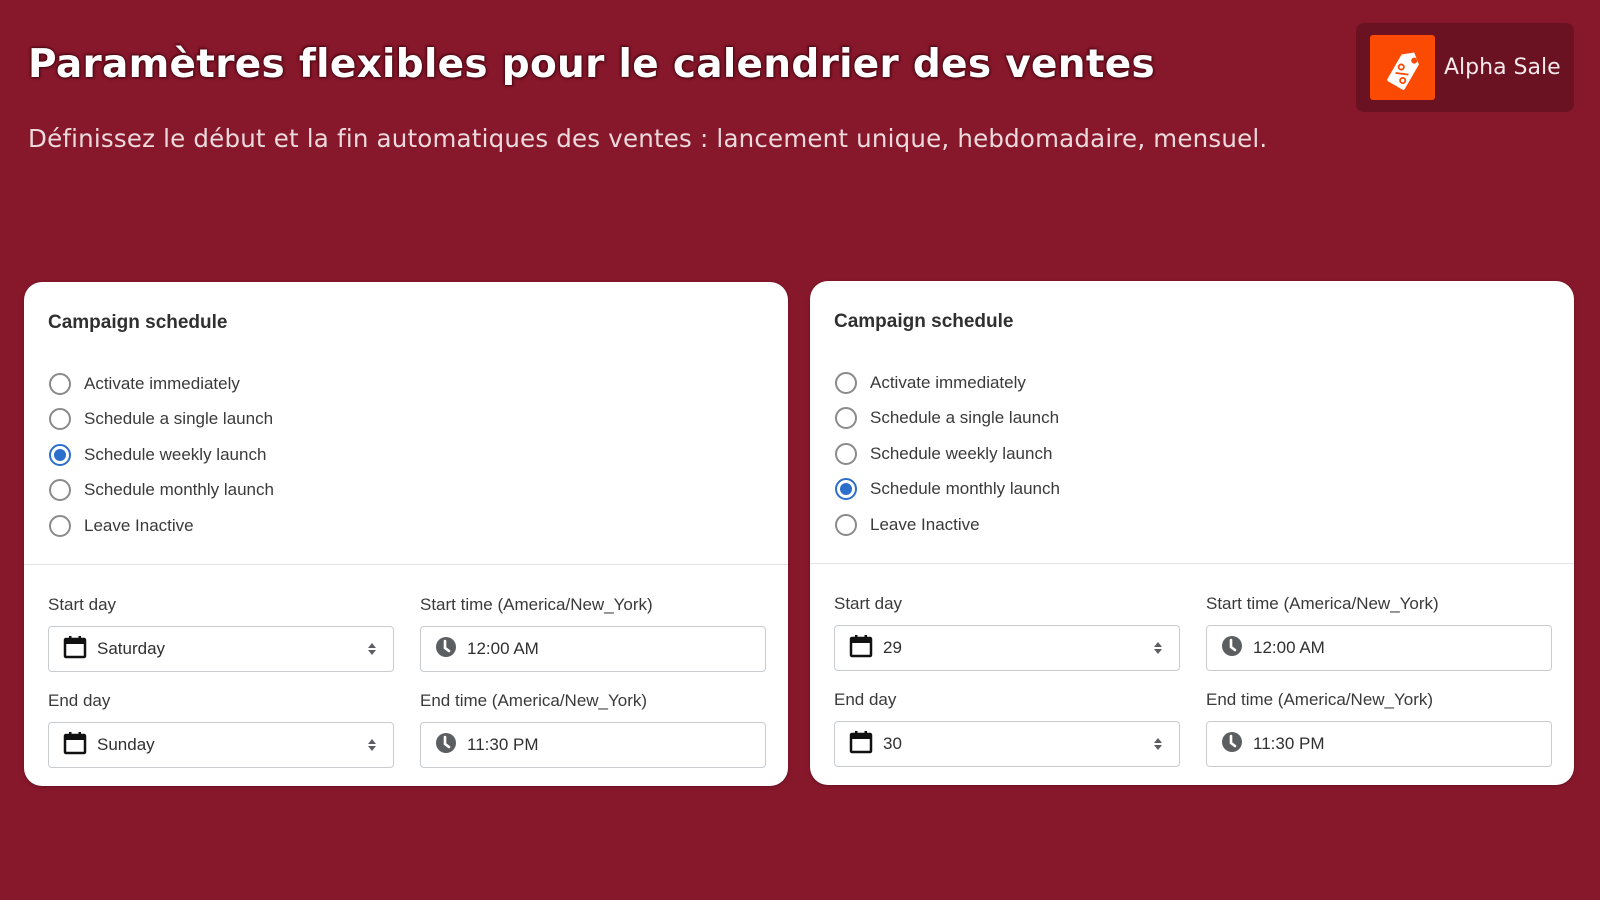 The width and height of the screenshot is (1600, 900). I want to click on price-tag-percent-icon, so click(1402, 67).